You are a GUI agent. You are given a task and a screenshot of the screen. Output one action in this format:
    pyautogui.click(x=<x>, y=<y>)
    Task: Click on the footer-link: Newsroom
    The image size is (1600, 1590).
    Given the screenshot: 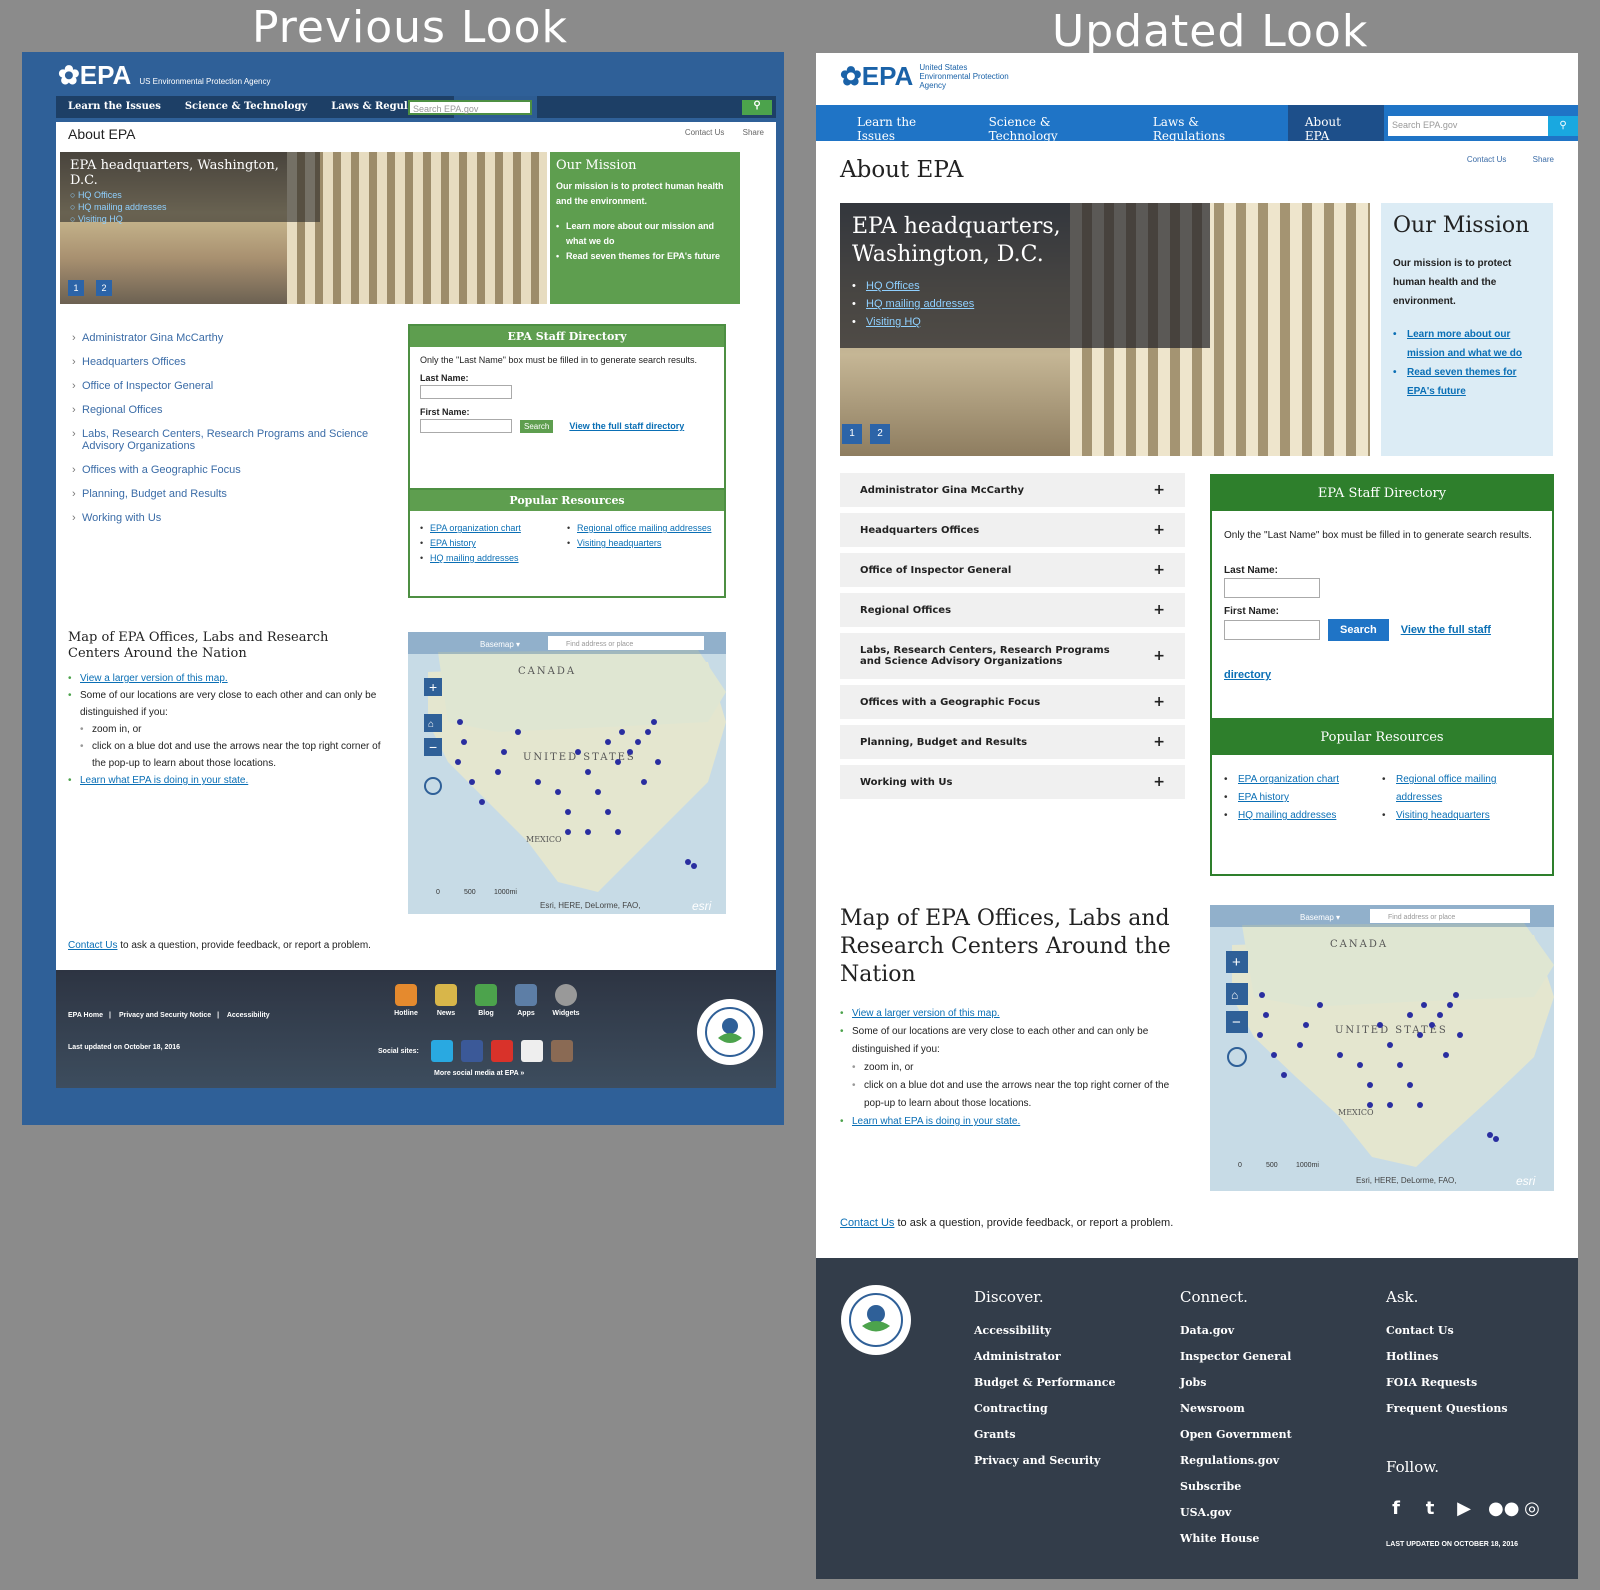 What is the action you would take?
    pyautogui.click(x=1236, y=1408)
    